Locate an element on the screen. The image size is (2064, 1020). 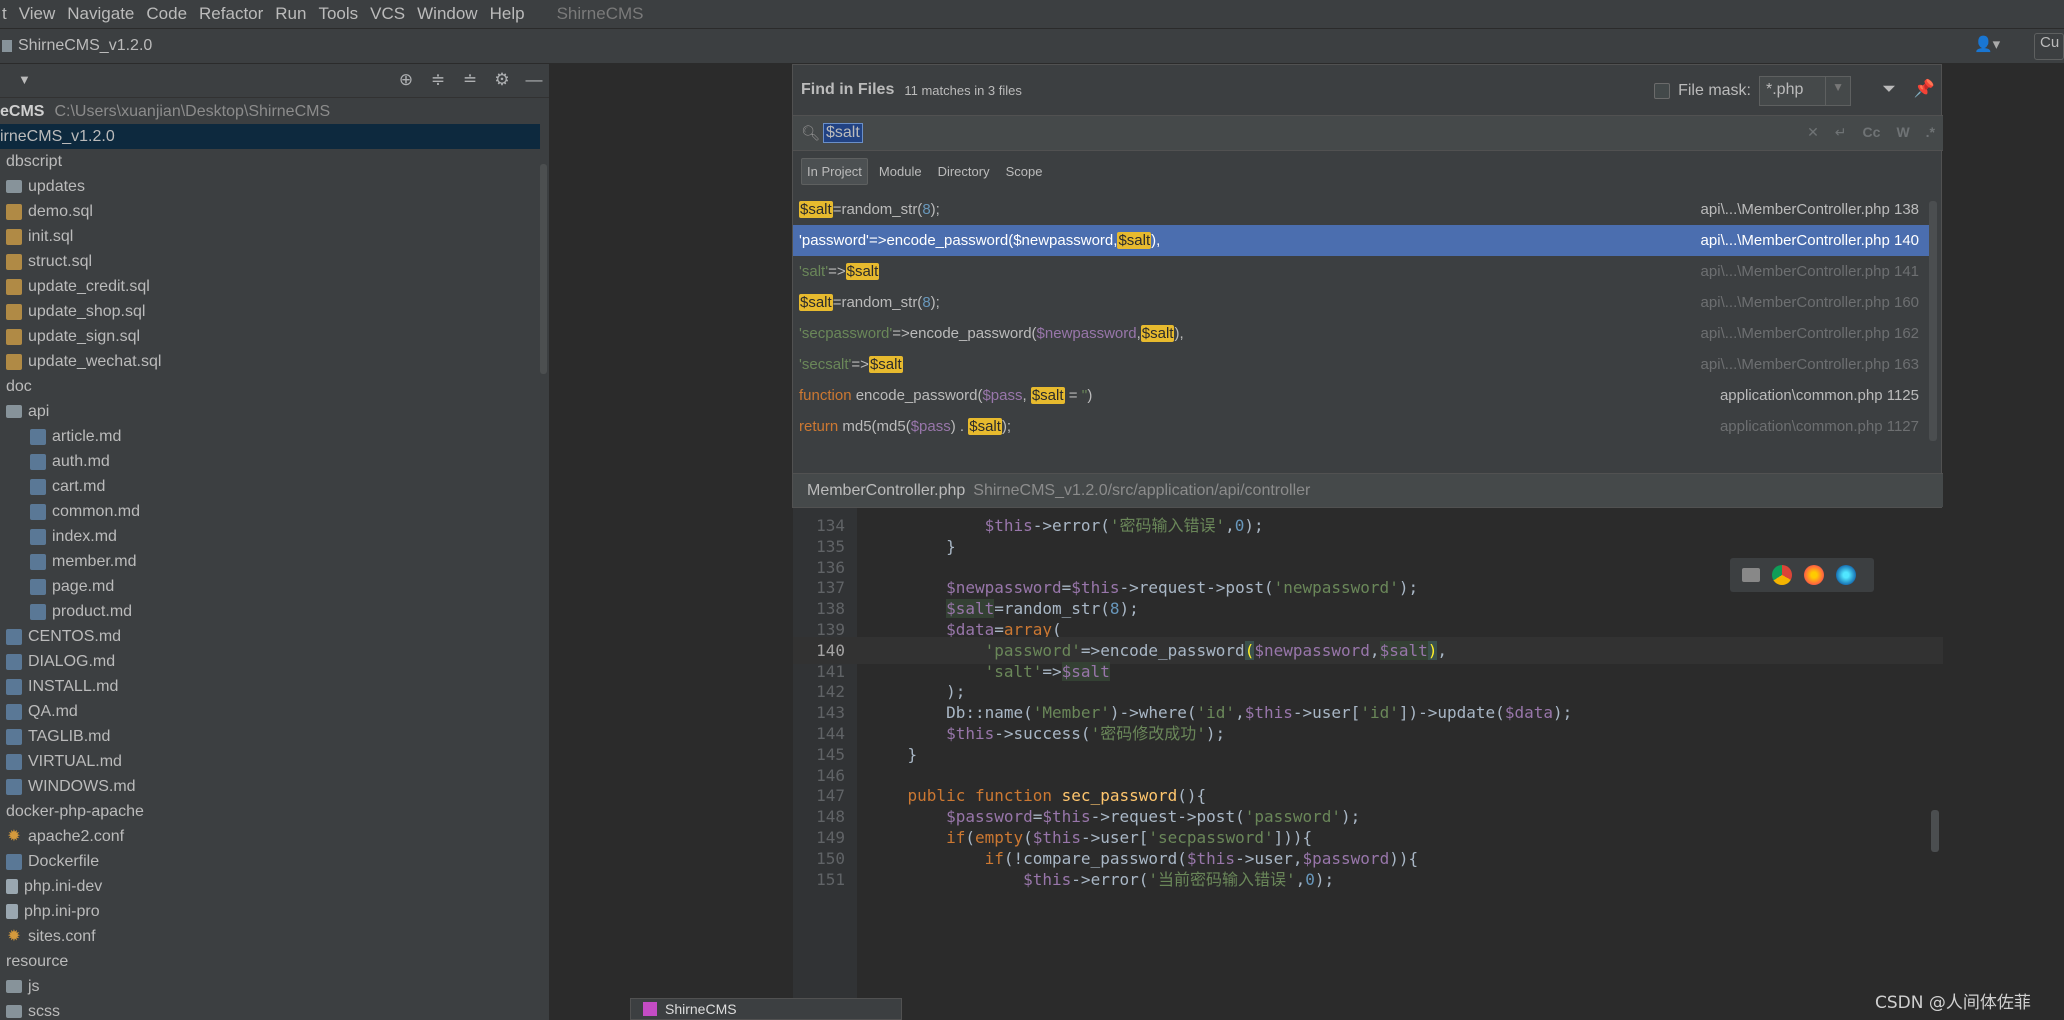
tree-row: index.md is located at coordinates (270, 536).